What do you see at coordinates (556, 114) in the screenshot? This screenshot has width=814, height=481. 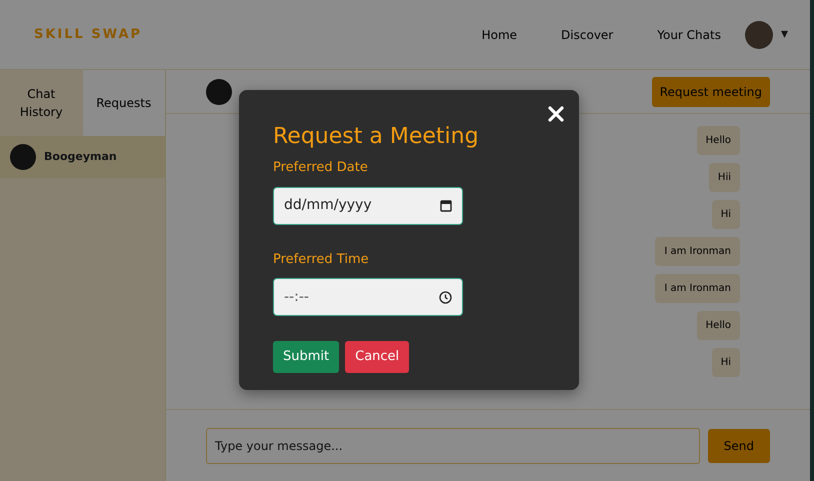 I see `close-icon` at bounding box center [556, 114].